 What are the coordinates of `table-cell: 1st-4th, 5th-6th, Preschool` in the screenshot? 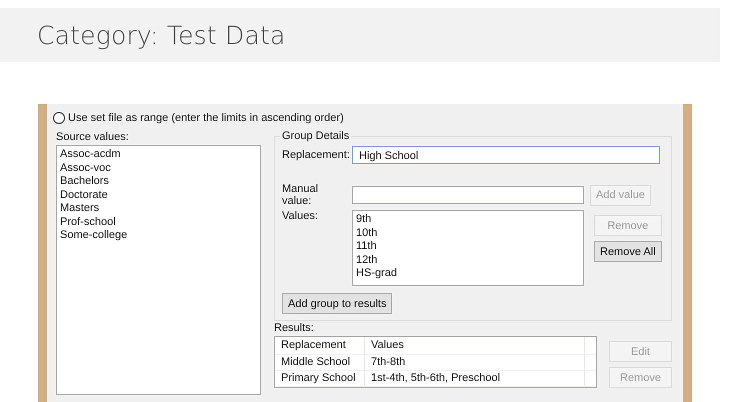 It's located at (475, 378).